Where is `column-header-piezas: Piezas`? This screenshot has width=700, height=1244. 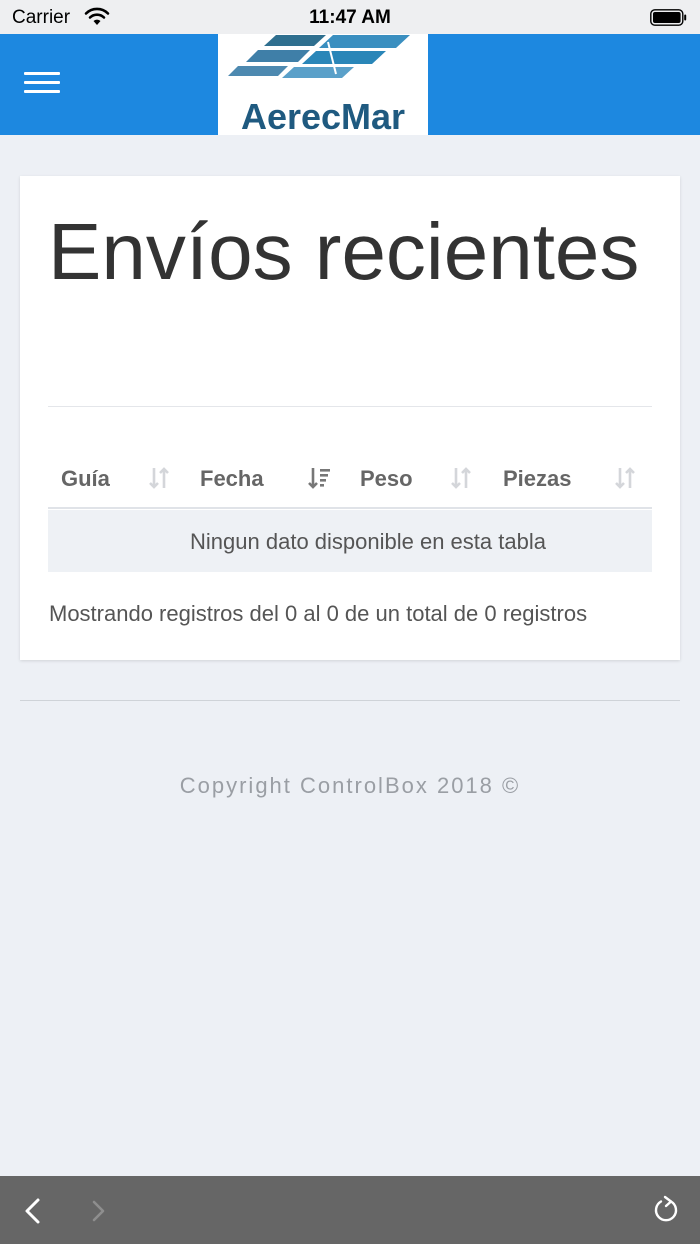 column-header-piezas: Piezas is located at coordinates (575, 479).